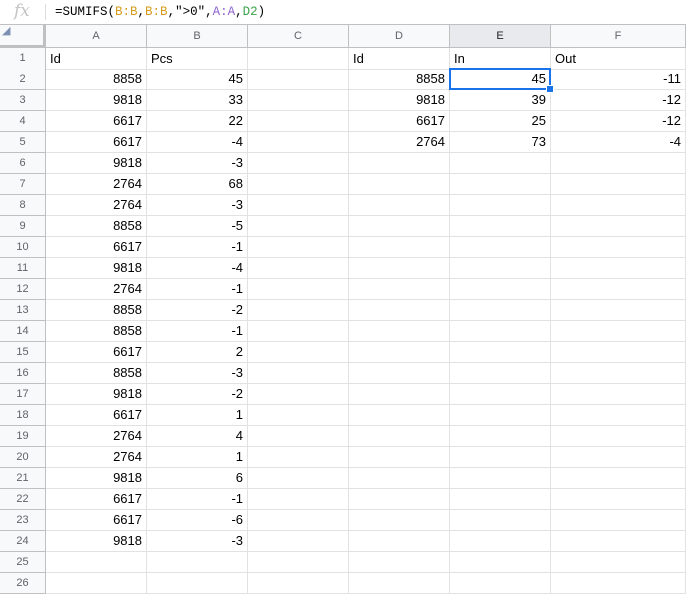 The width and height of the screenshot is (686, 594). I want to click on cell-f5: -4, so click(618, 142).